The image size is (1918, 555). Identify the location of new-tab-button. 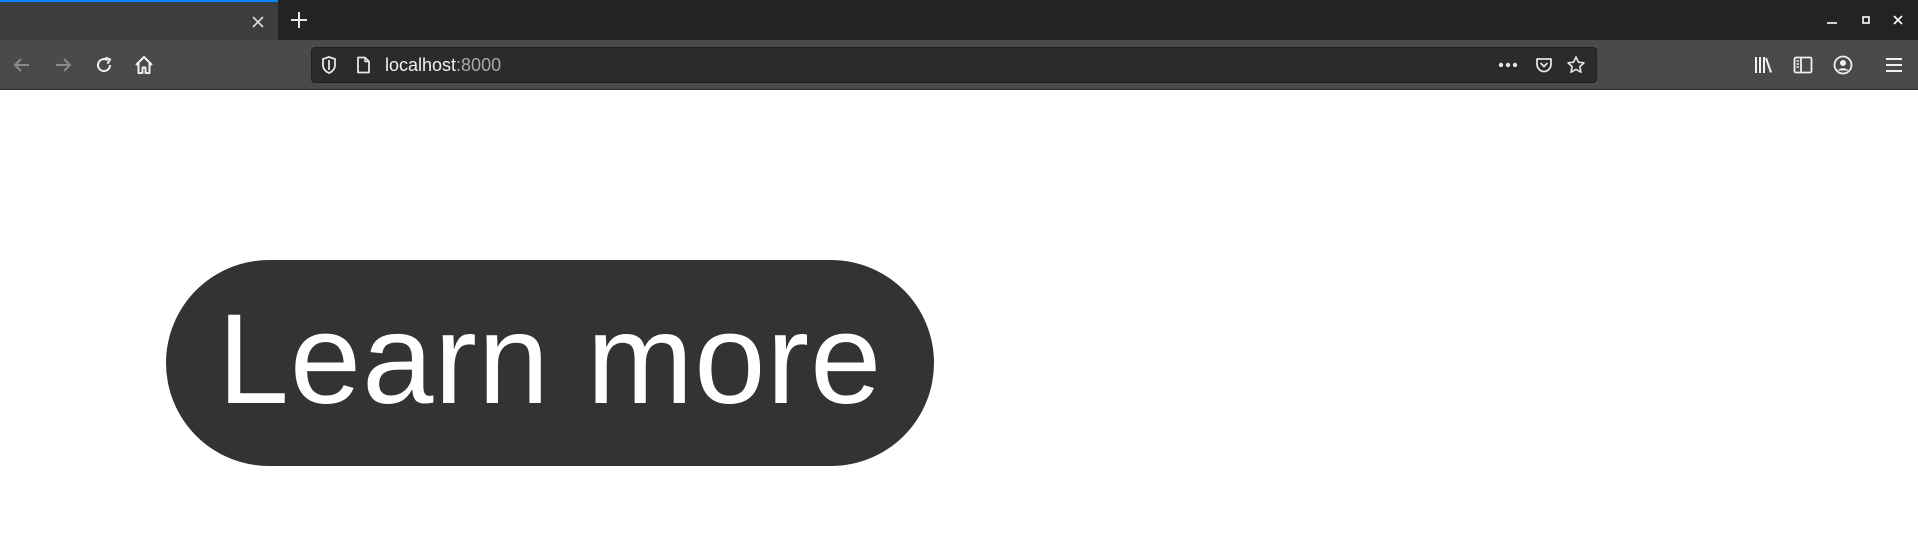
(299, 20).